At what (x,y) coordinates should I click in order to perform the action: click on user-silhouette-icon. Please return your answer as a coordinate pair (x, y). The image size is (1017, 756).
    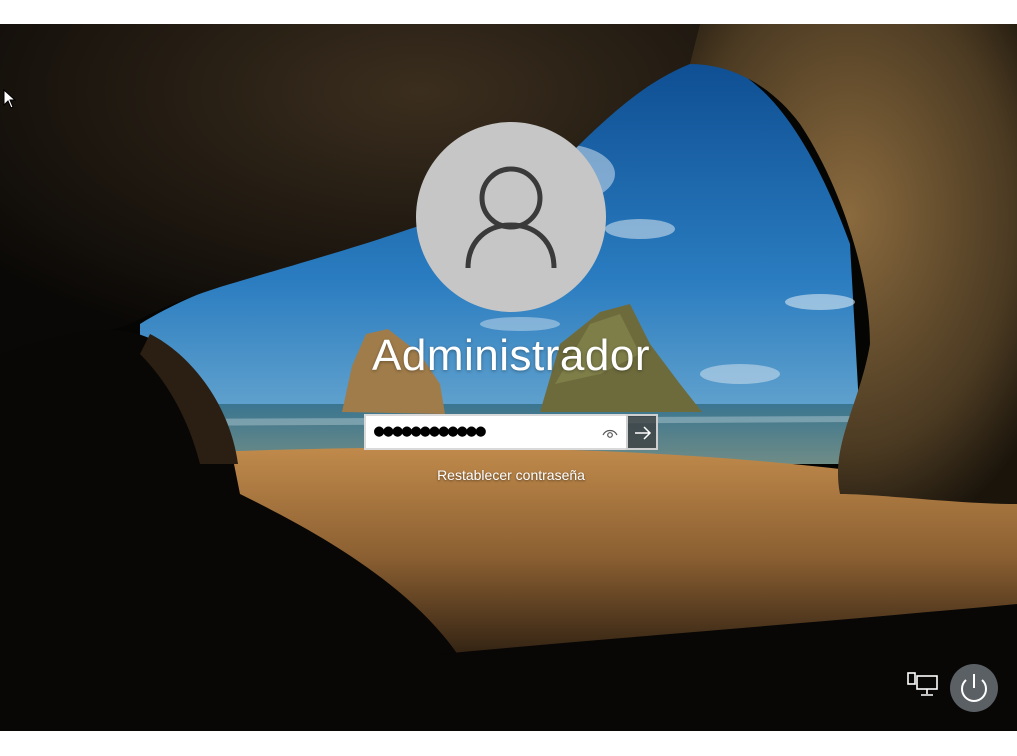
    Looking at the image, I should click on (511, 217).